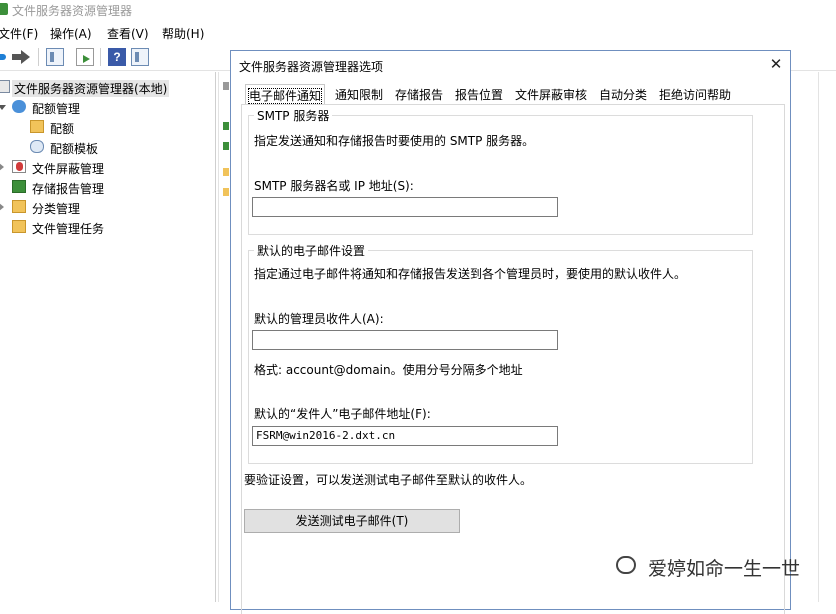 The width and height of the screenshot is (836, 614). Describe the element at coordinates (19, 33) in the screenshot. I see `menu-file: 文件(F)` at that location.